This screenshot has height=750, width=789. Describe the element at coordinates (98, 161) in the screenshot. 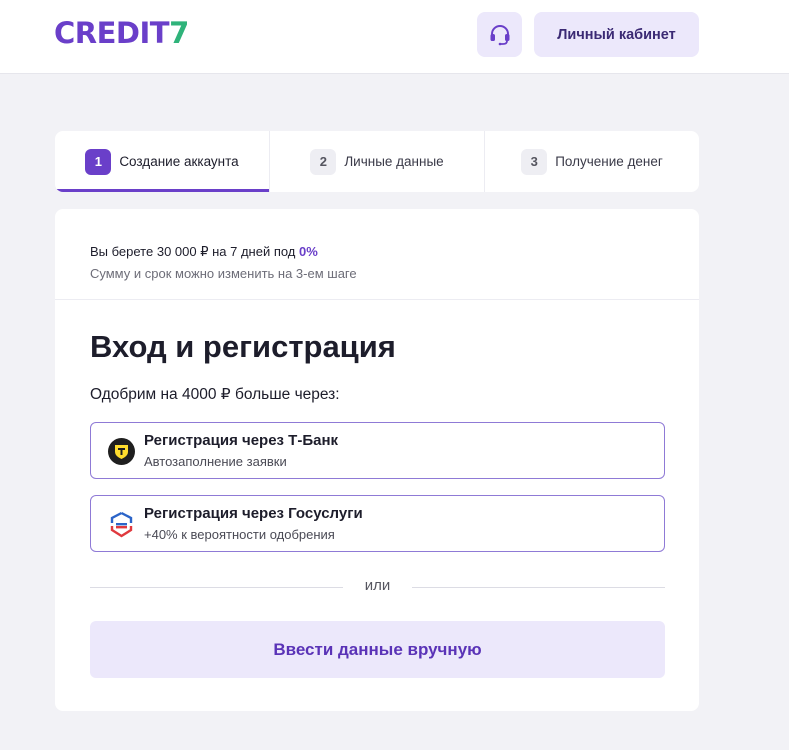

I see `step-number: 1` at that location.